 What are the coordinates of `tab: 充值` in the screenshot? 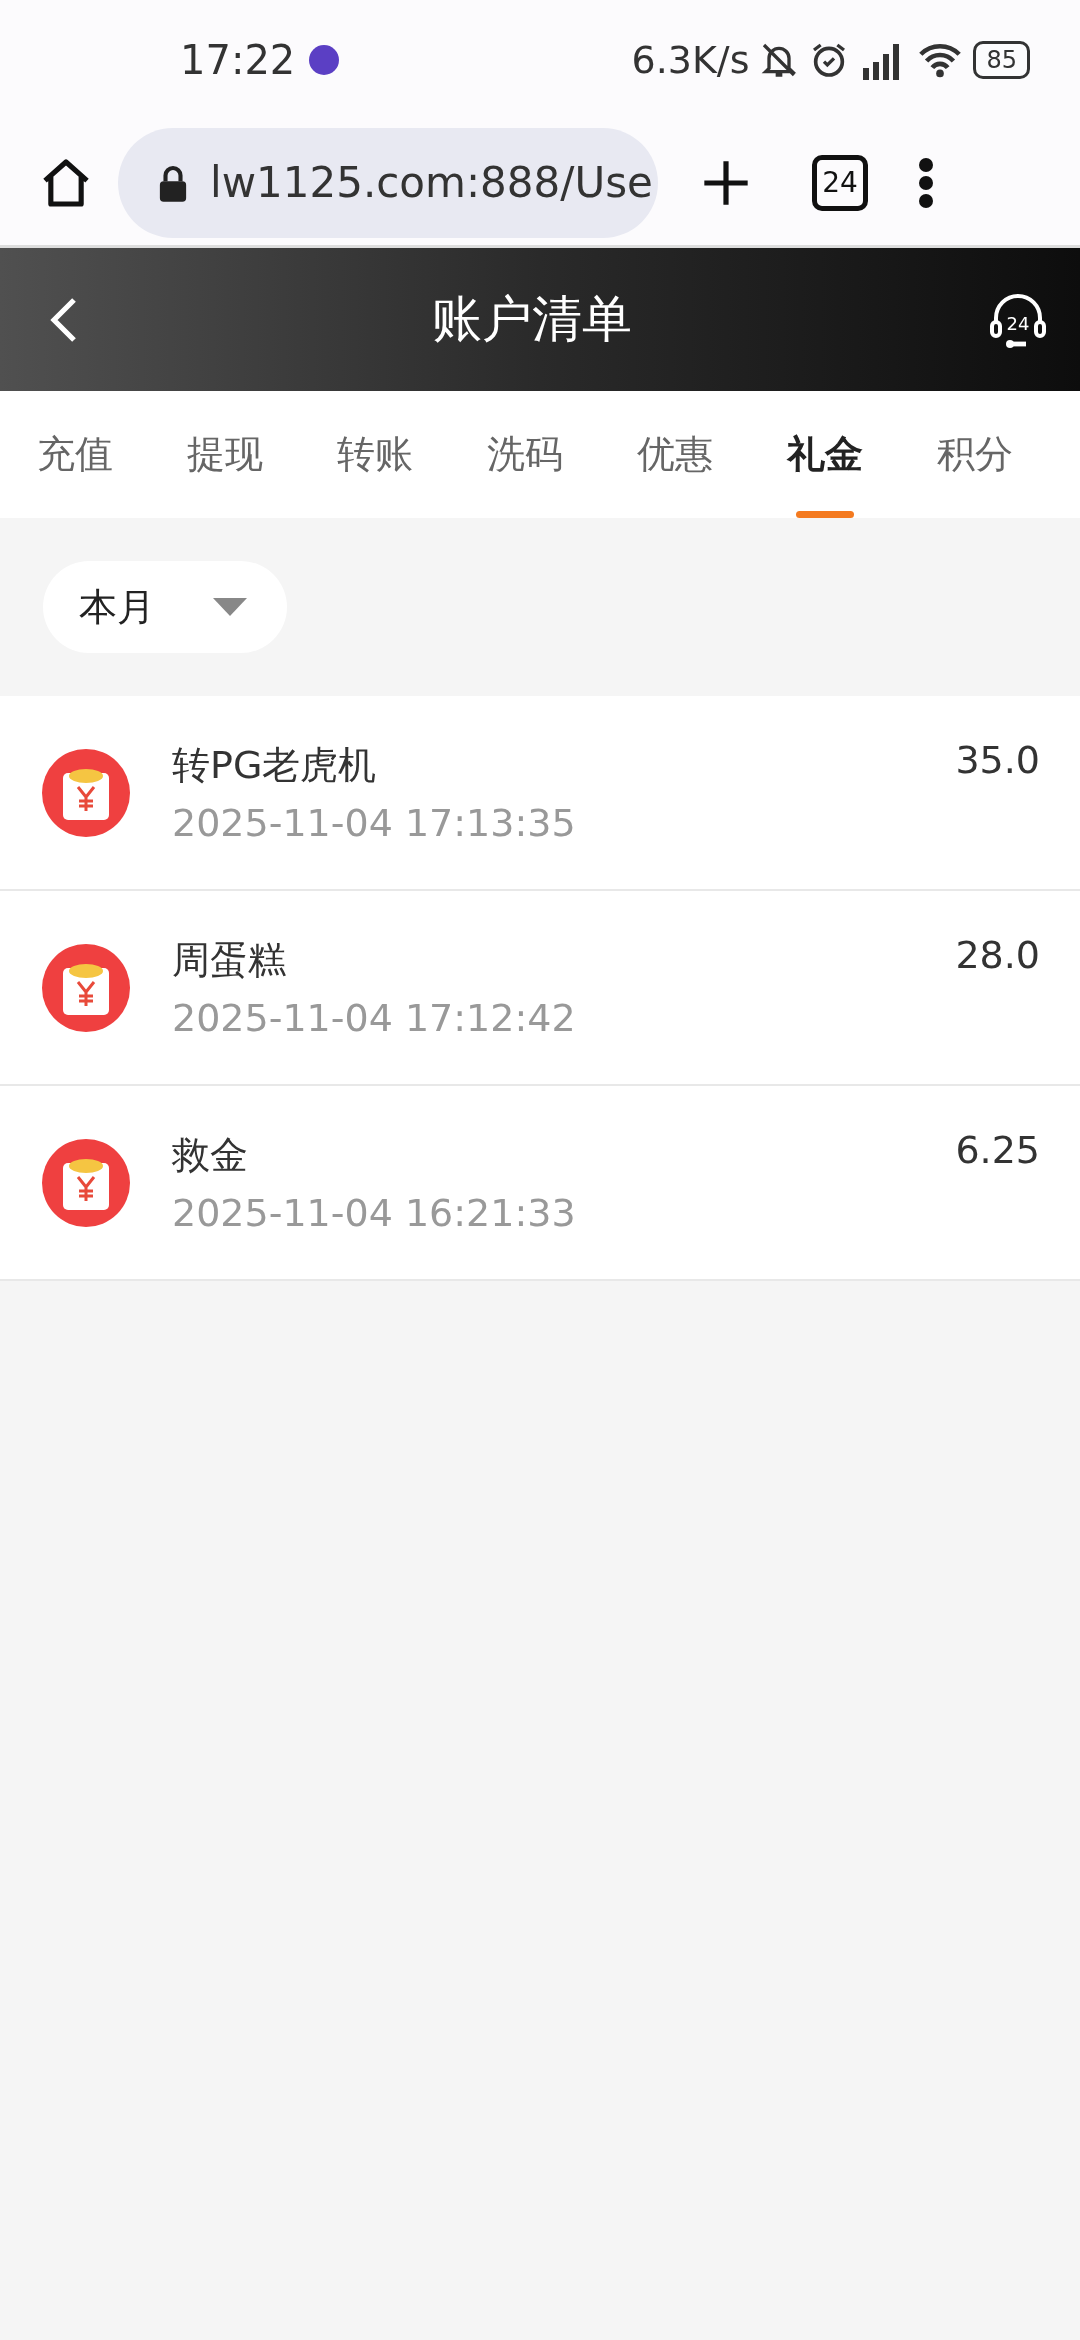 It's located at (75, 454).